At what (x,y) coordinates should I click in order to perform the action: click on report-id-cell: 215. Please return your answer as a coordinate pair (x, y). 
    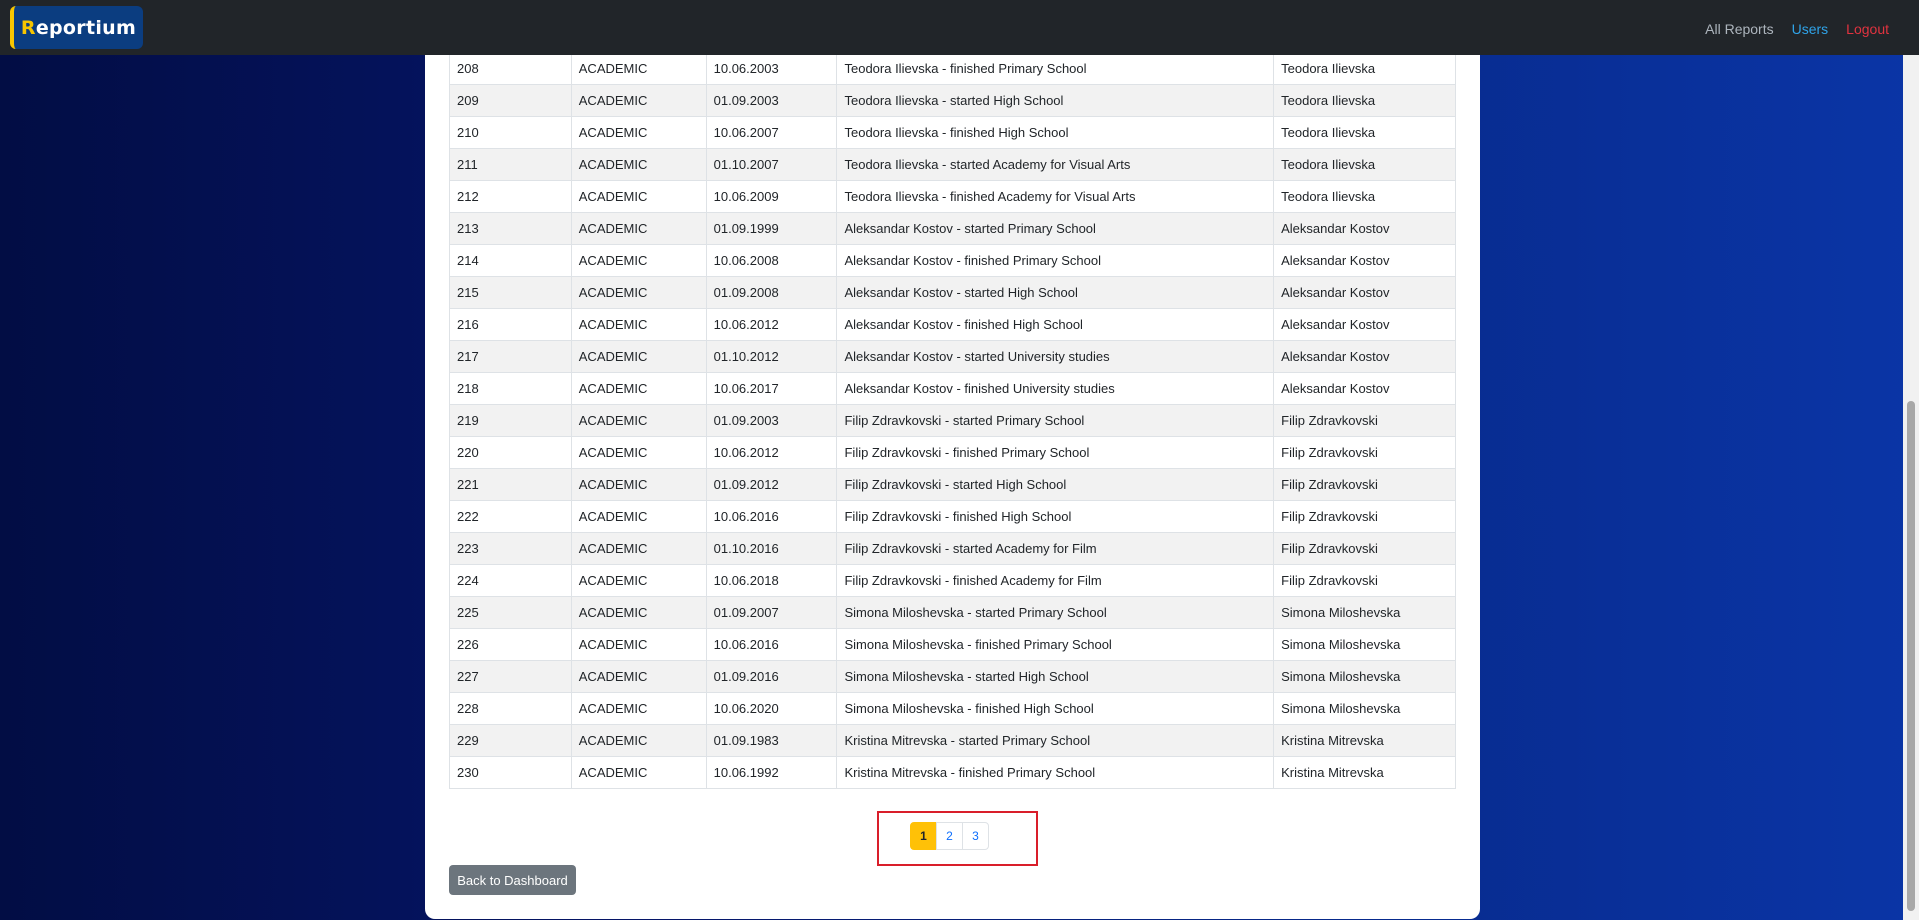
    Looking at the image, I should click on (510, 292).